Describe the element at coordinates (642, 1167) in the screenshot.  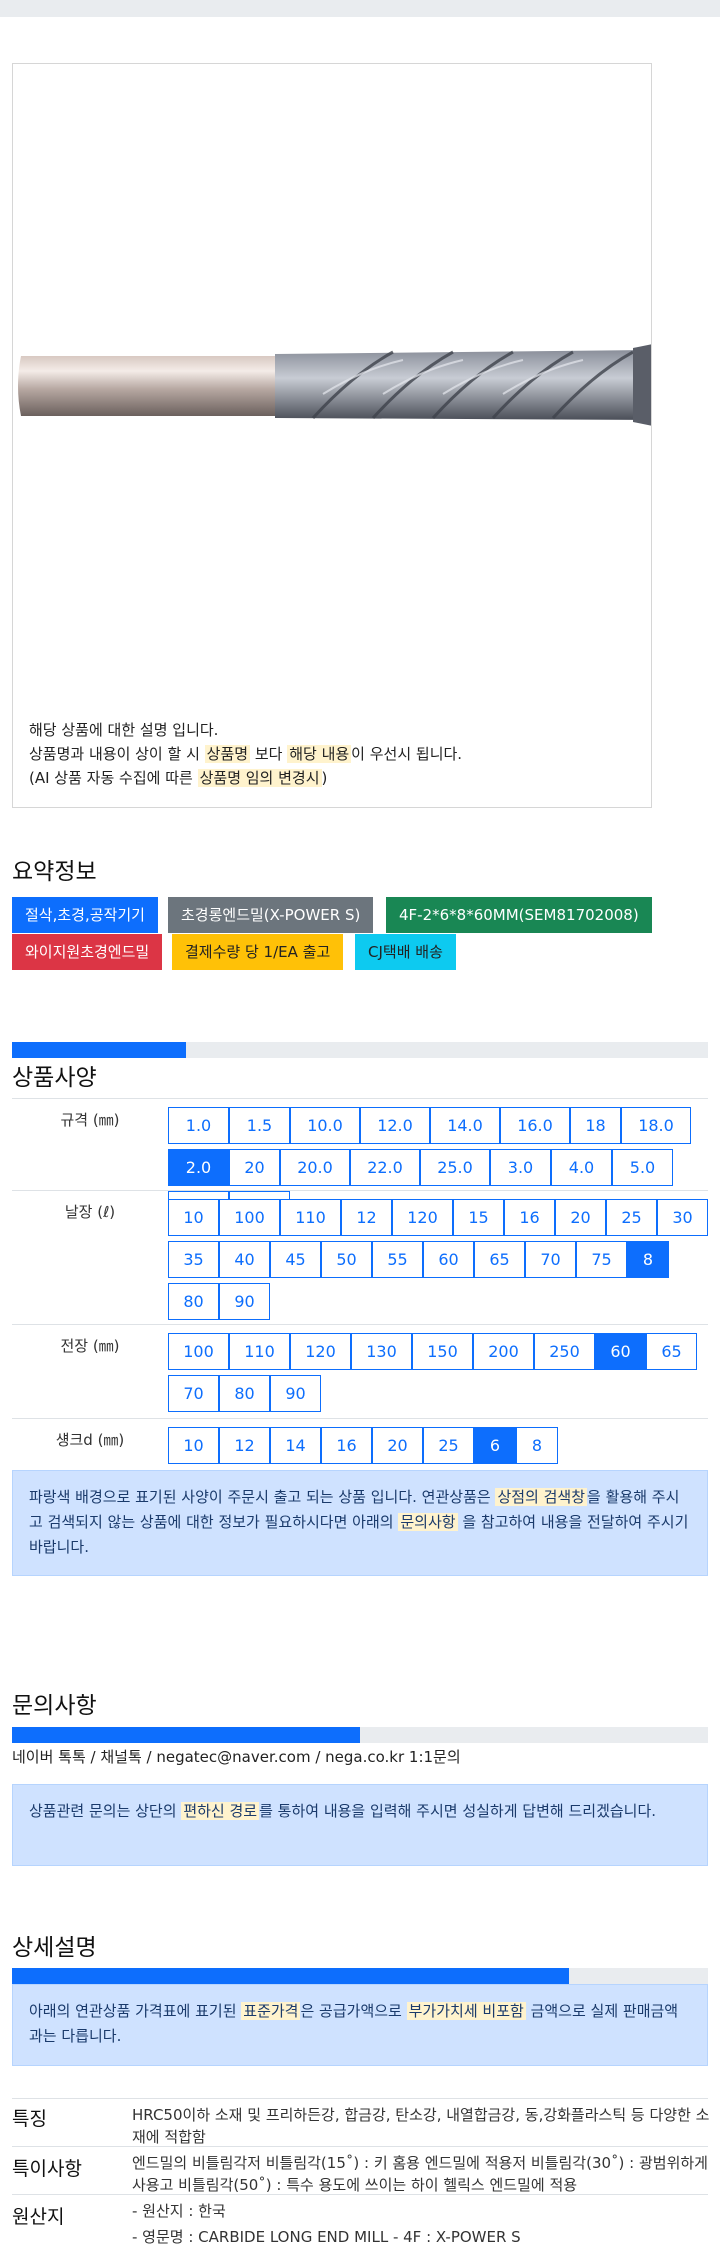
I see `spec-option-button: 5.0` at that location.